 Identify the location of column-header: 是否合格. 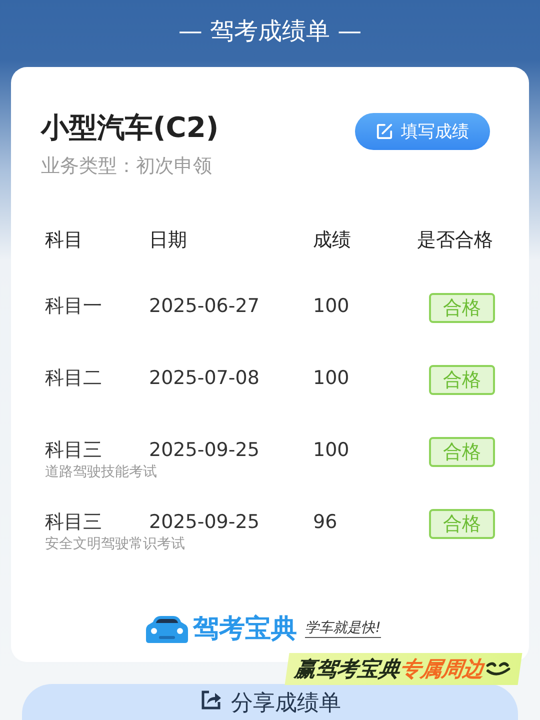
(455, 240).